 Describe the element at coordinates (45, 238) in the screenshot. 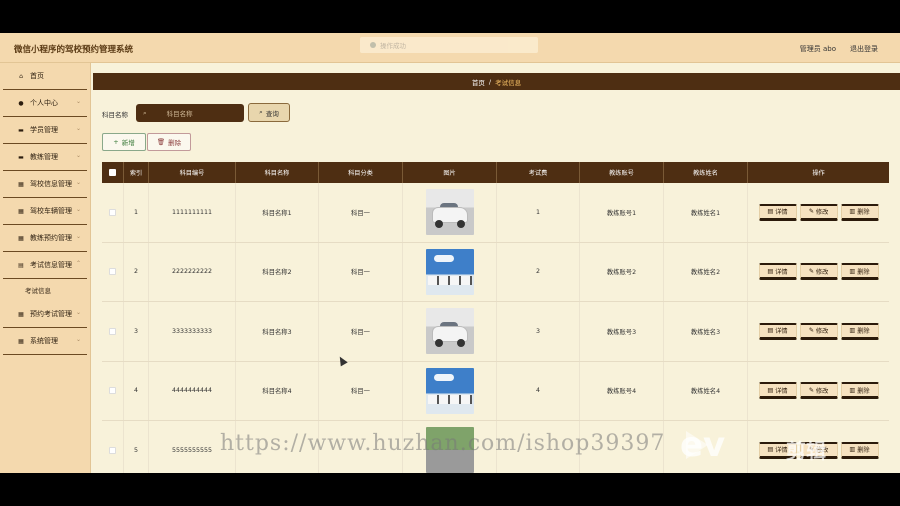

I see `sidebar-item-coach-booking: ▦ 教练预约管理 ⌄` at that location.